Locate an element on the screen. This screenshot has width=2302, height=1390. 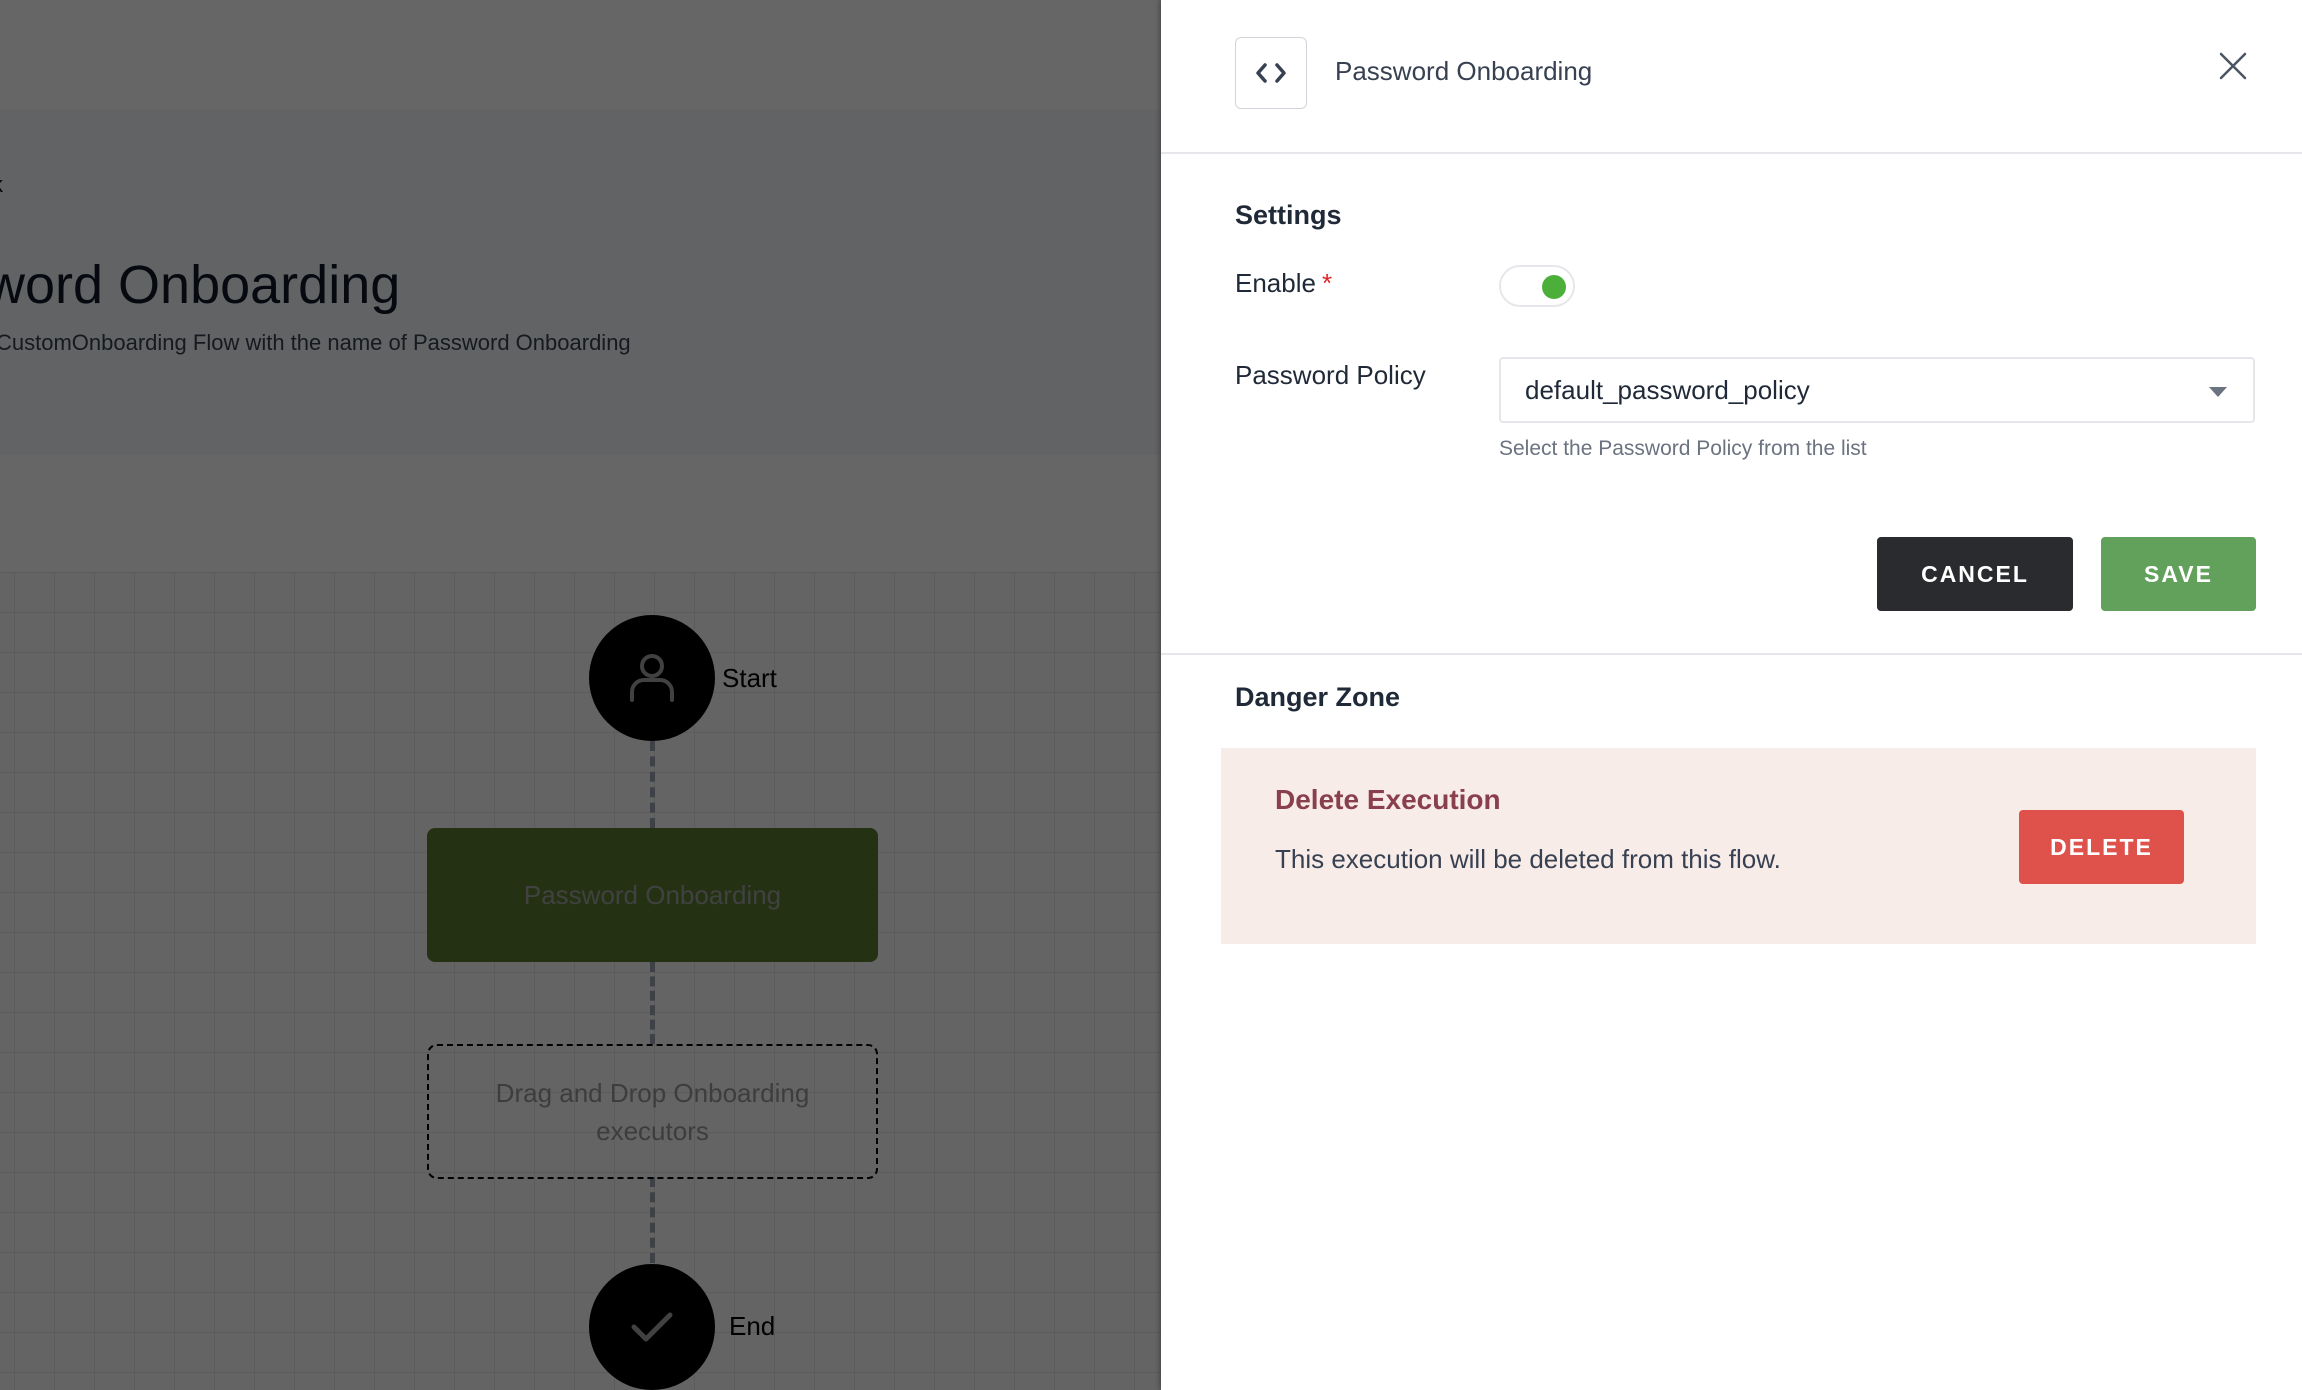
caret-down-icon is located at coordinates (2218, 392).